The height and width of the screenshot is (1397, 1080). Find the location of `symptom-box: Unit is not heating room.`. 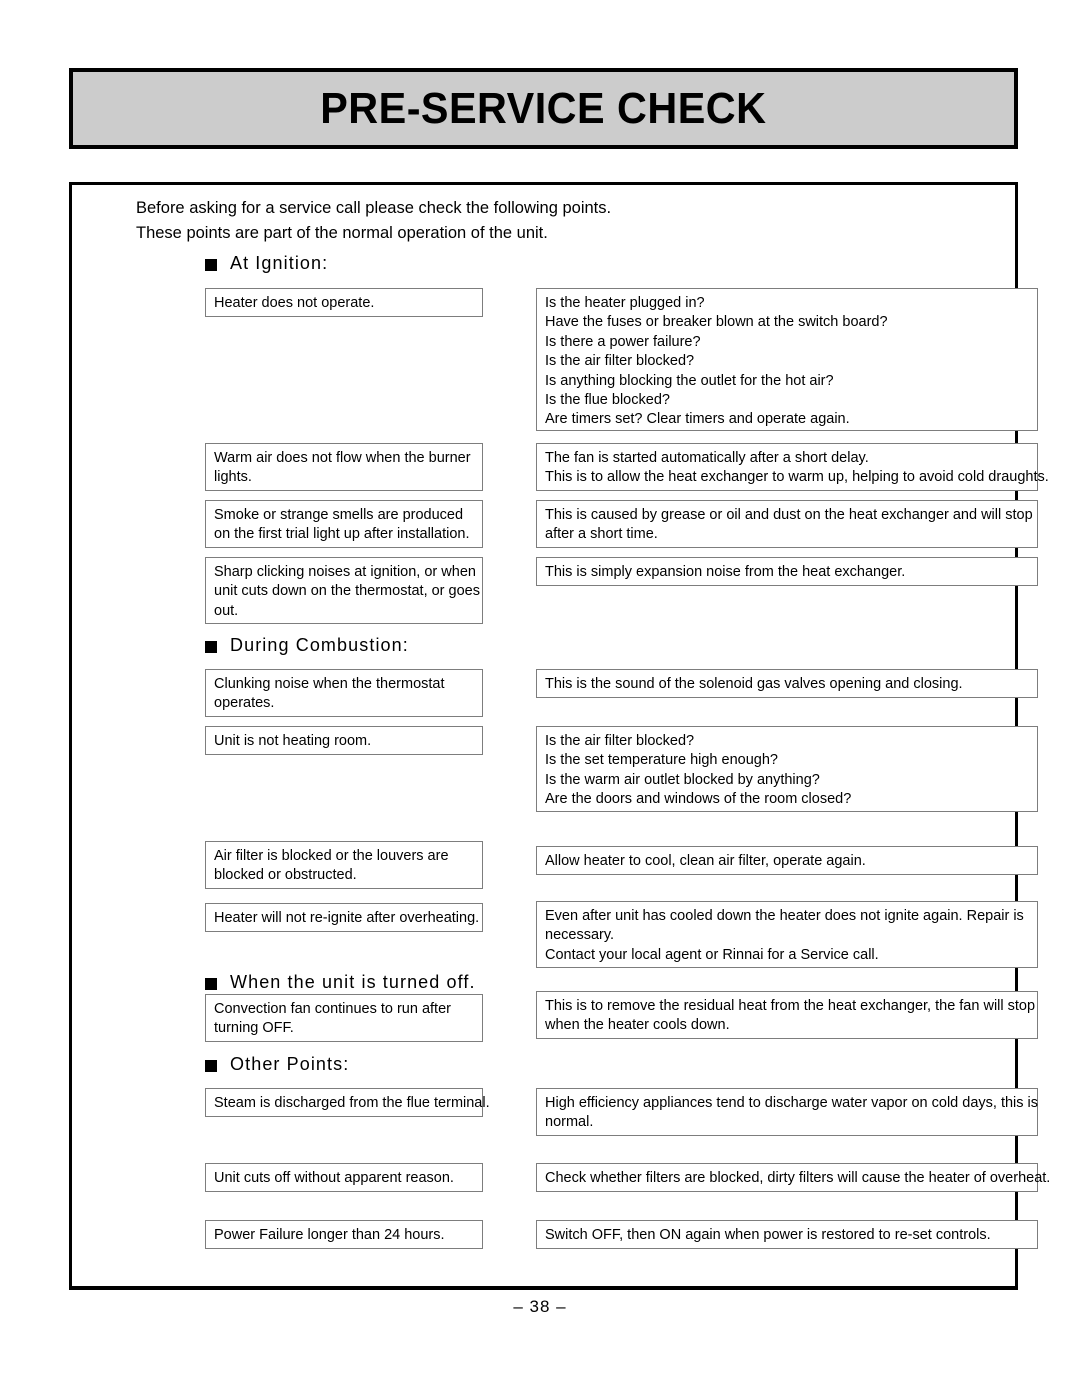

symptom-box: Unit is not heating room. is located at coordinates (344, 740).